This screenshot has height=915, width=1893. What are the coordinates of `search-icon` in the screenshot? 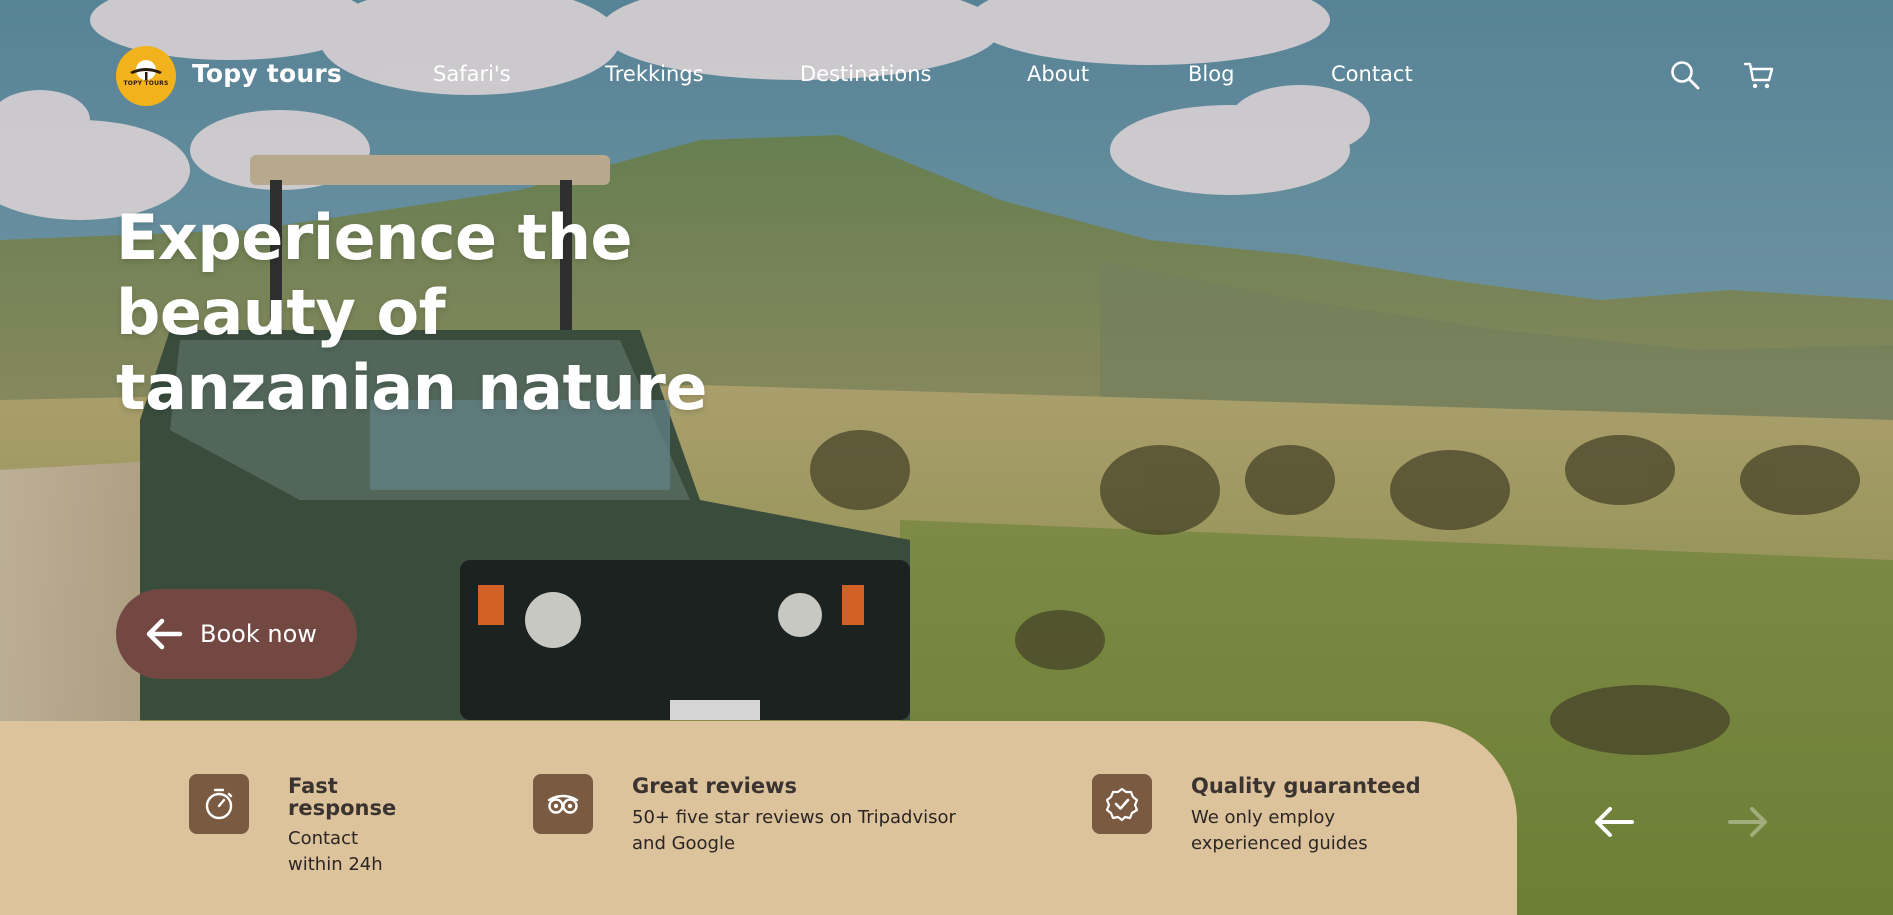 It's located at (1685, 75).